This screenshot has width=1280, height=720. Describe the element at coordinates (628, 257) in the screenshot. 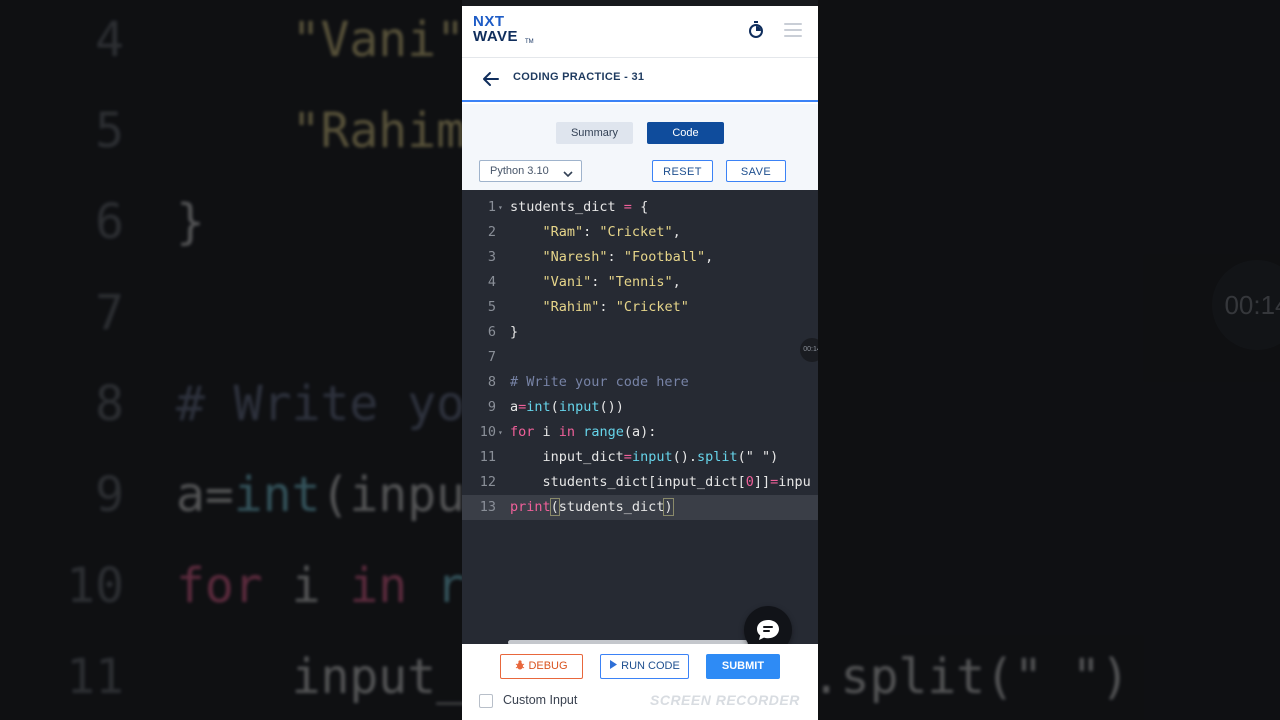

I see `code-text: "Naresh": "Football",` at that location.